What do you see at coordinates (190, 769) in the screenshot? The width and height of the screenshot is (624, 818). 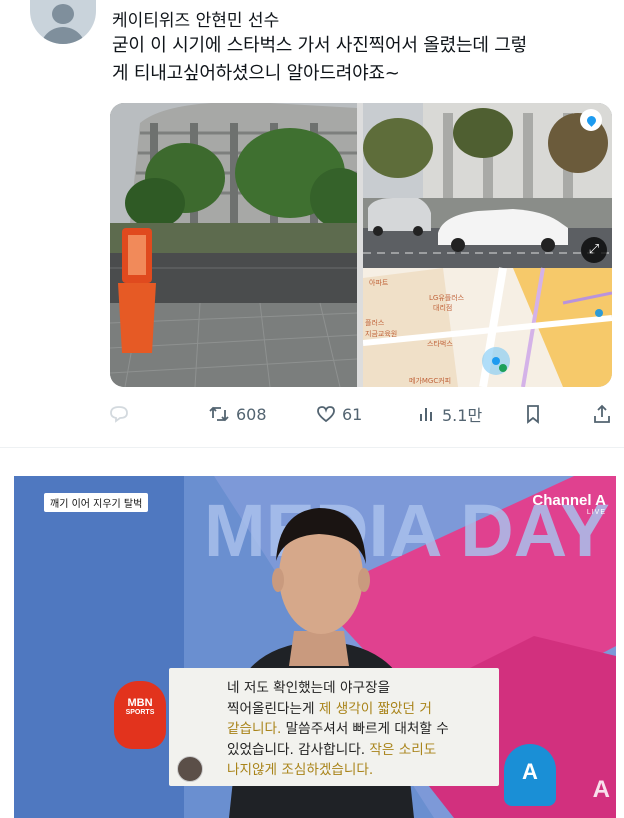 I see `speaker-avatar` at bounding box center [190, 769].